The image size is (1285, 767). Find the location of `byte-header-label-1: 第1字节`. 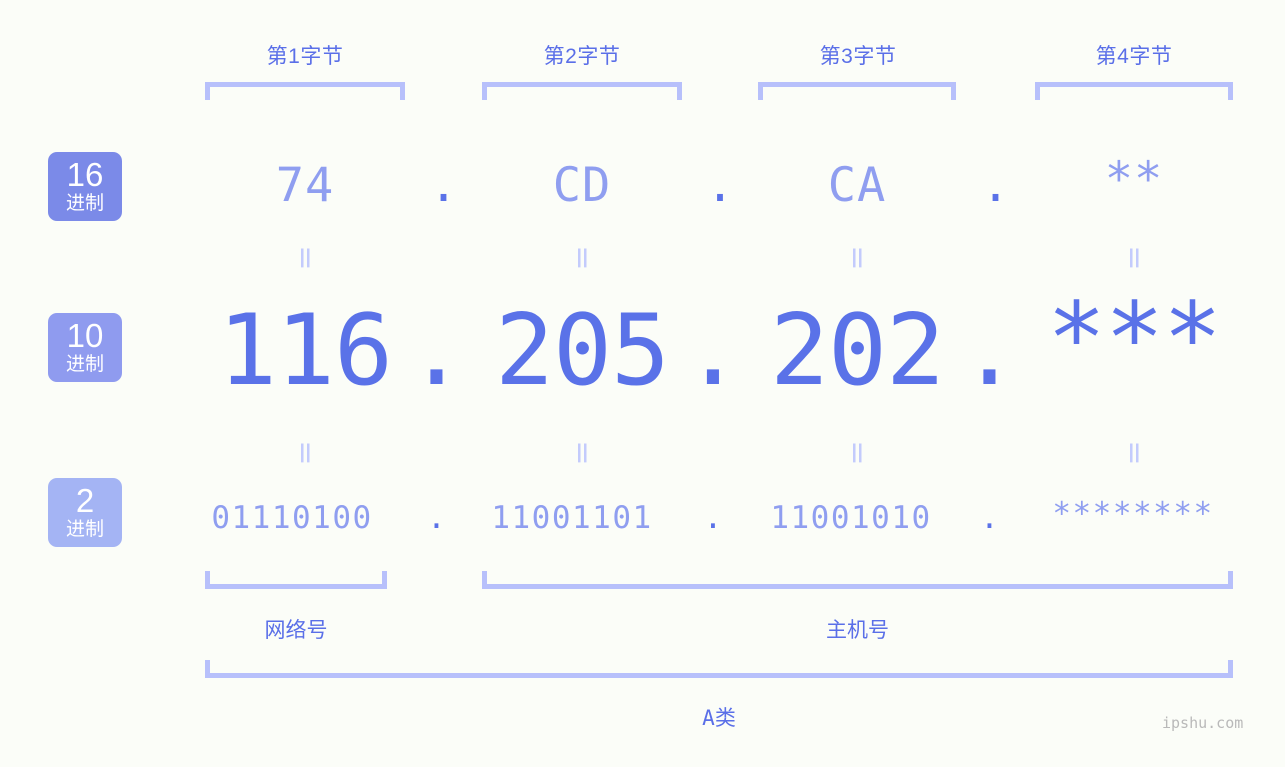

byte-header-label-1: 第1字节 is located at coordinates (305, 56).